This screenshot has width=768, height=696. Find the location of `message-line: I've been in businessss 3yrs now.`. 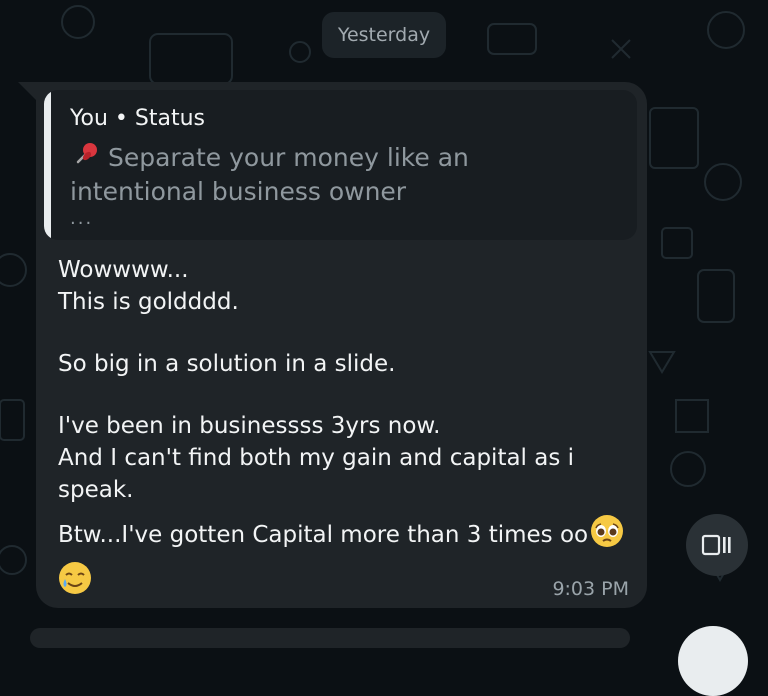

message-line: I've been in businessss 3yrs now. is located at coordinates (249, 426).